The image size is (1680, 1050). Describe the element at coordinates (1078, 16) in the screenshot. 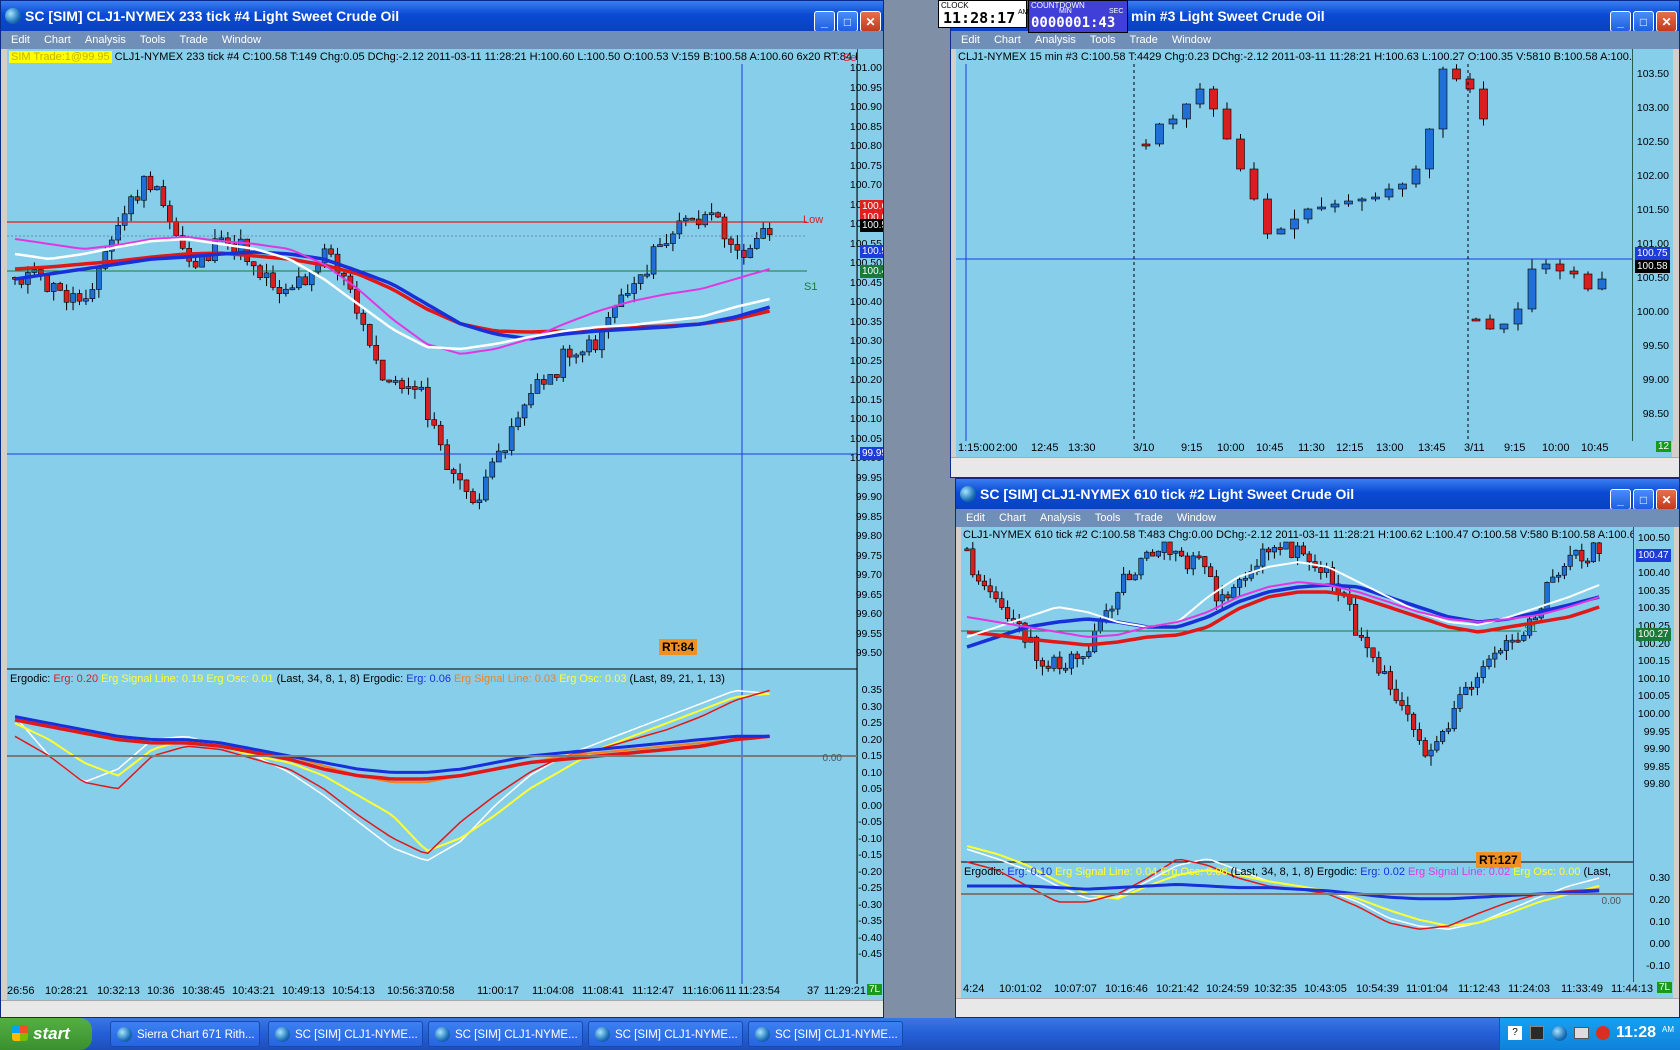

I see `countdown-widget: COUNTDOWN MIN SEC 0000001:43` at that location.